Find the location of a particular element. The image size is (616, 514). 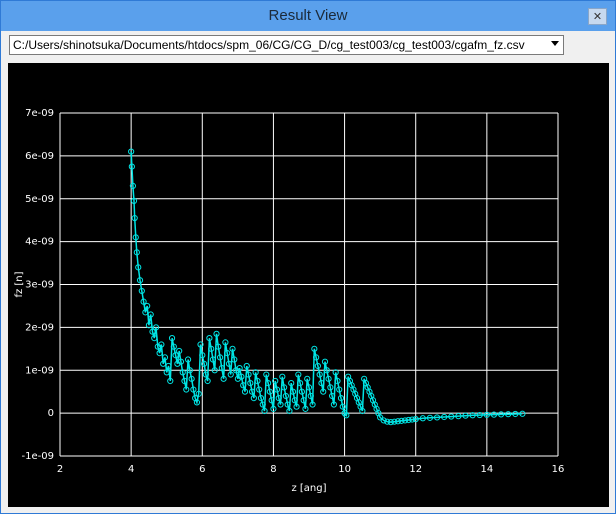

x-tick-label: 10 is located at coordinates (344, 469).